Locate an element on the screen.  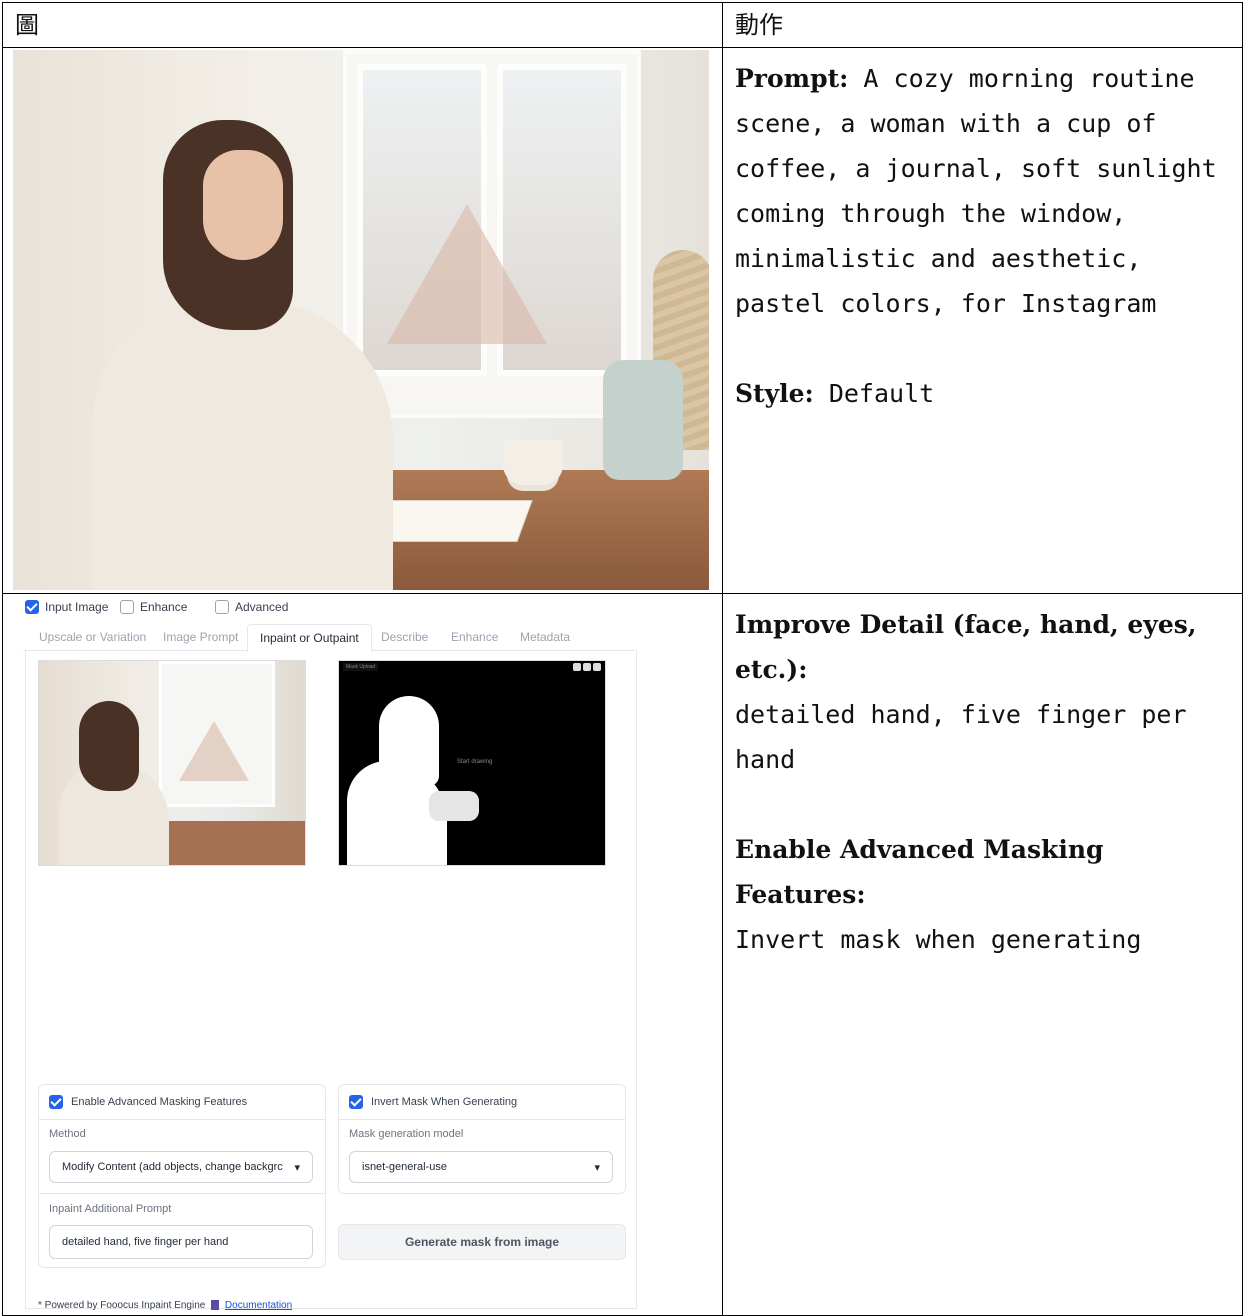
inpaint-prompt-label: Inpaint Additional Prompt is located at coordinates (110, 1209).